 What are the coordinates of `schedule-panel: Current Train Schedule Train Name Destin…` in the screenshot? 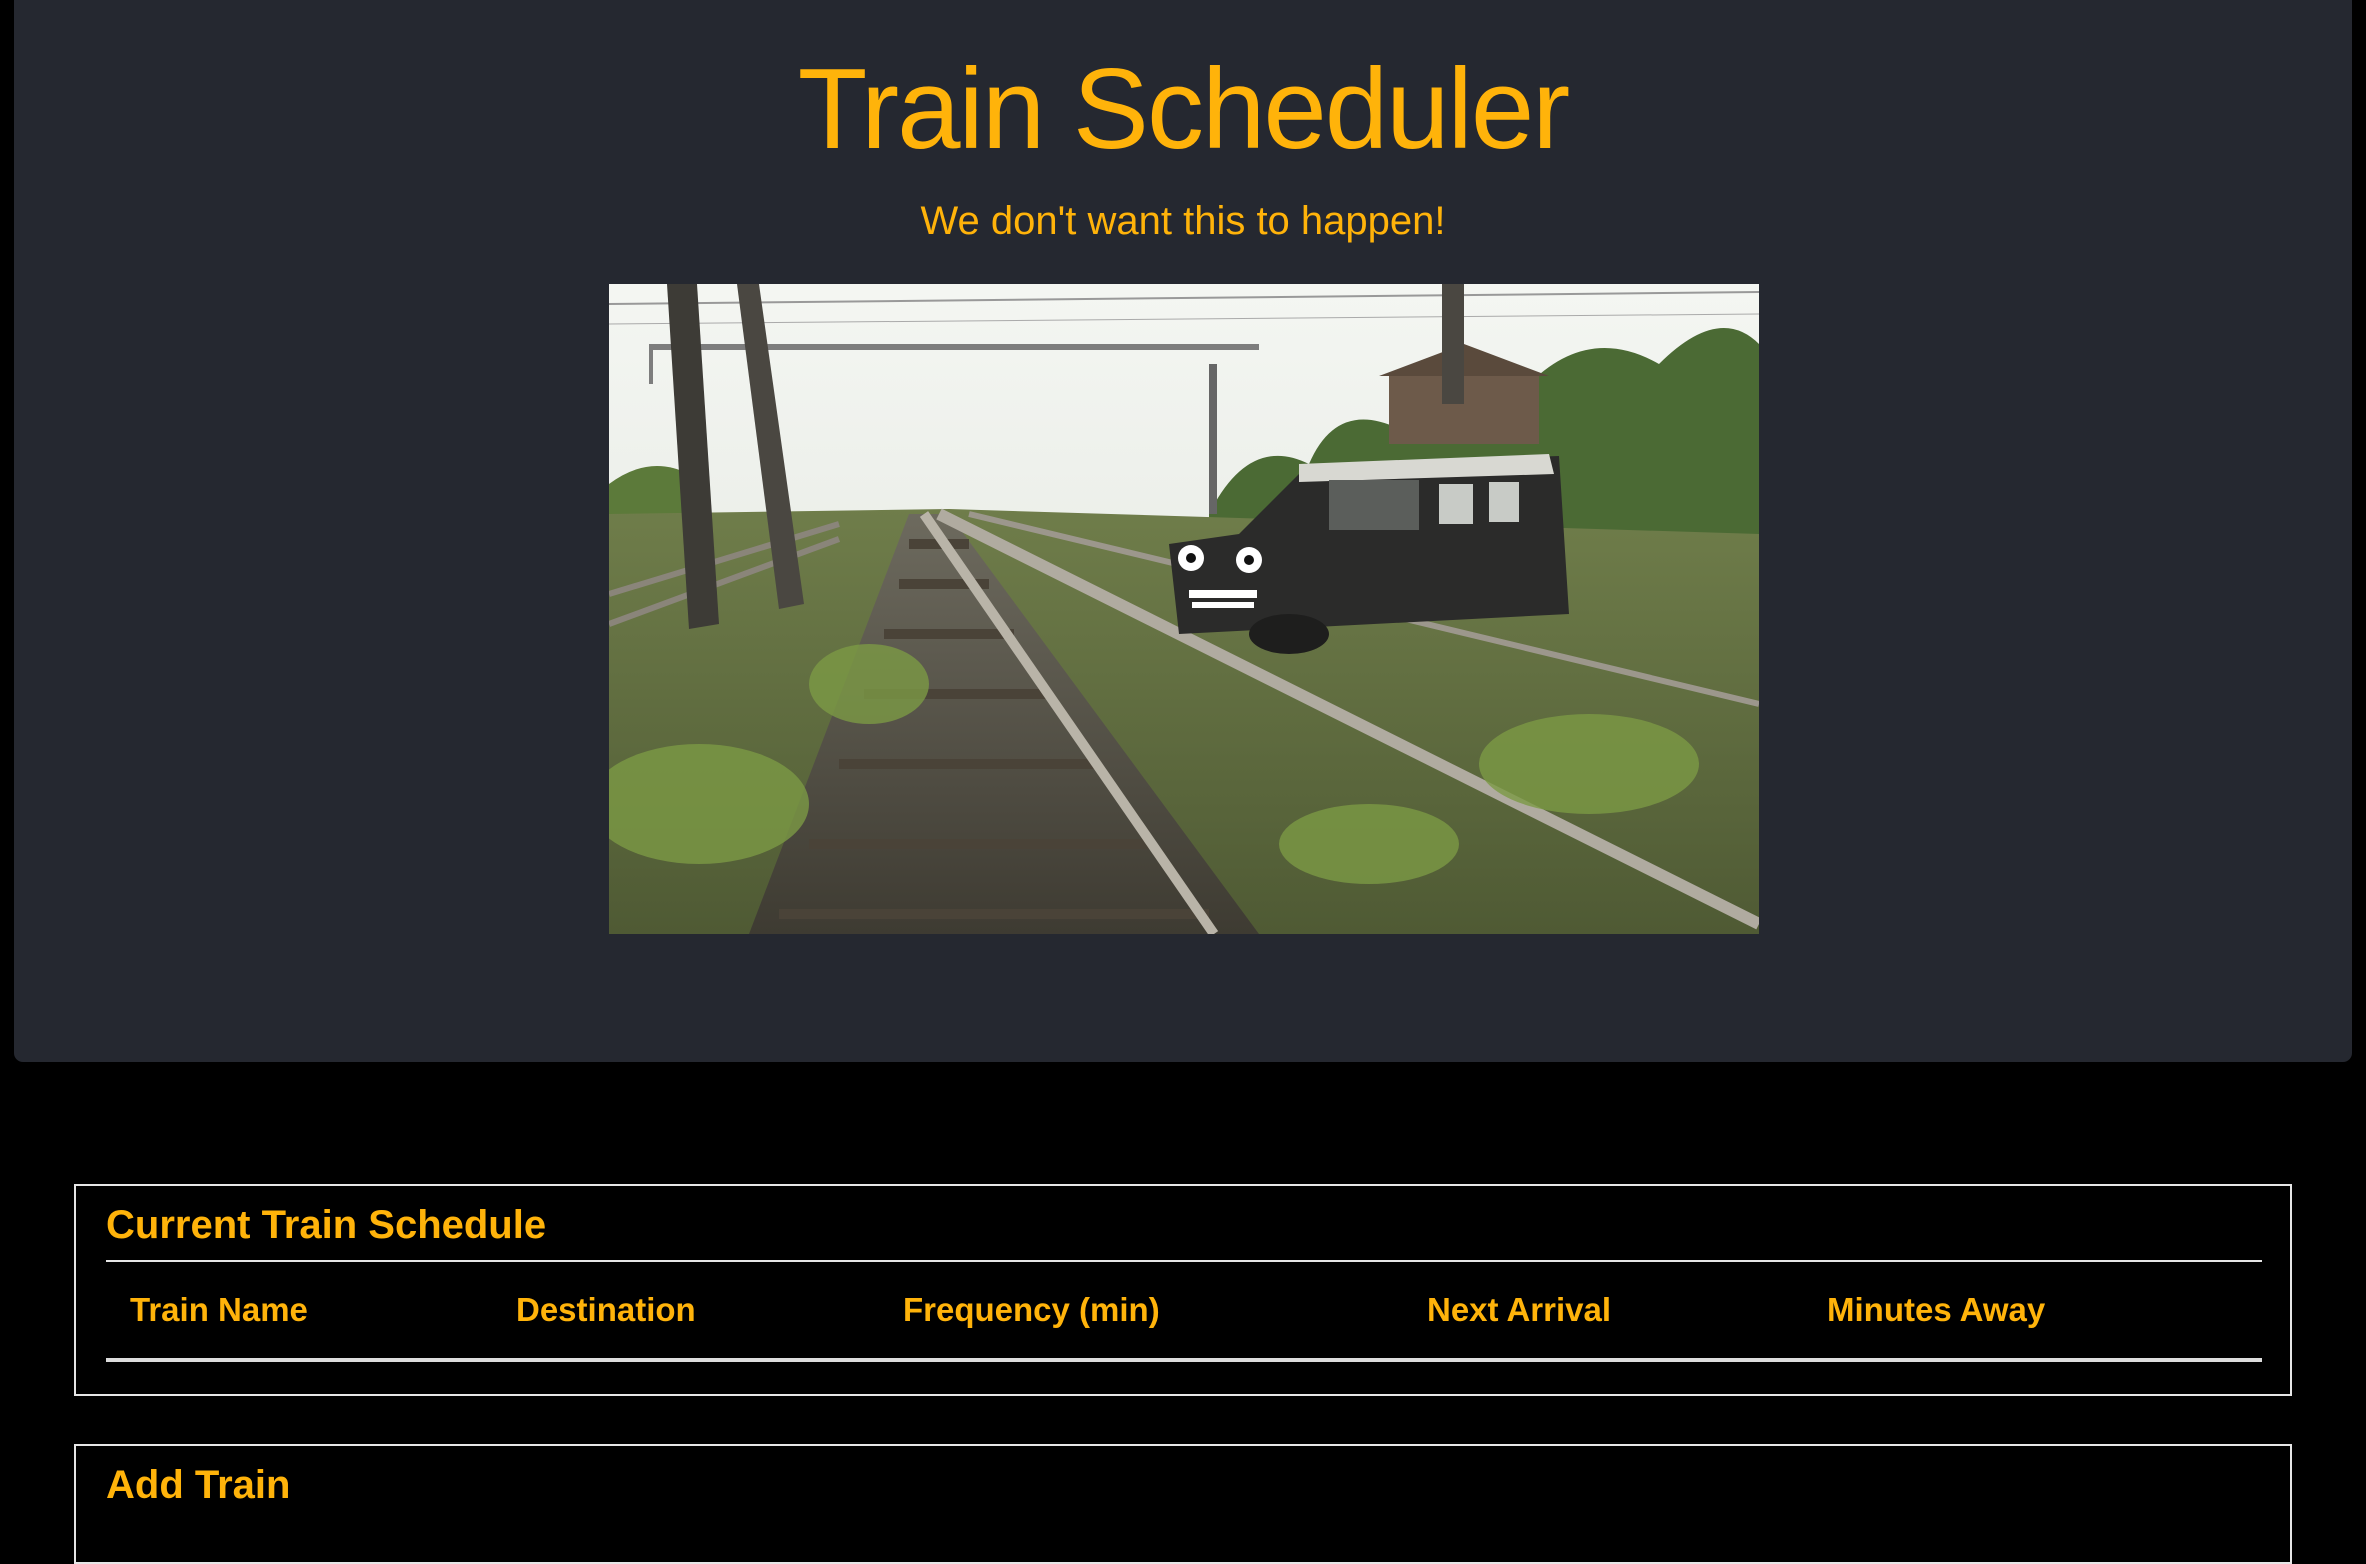 It's located at (1183, 1290).